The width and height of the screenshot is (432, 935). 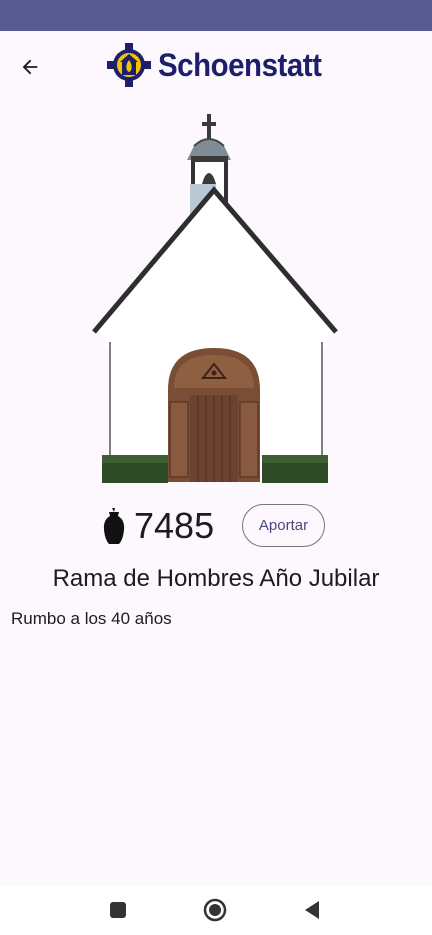 I want to click on arrow-left-icon, so click(x=30, y=67).